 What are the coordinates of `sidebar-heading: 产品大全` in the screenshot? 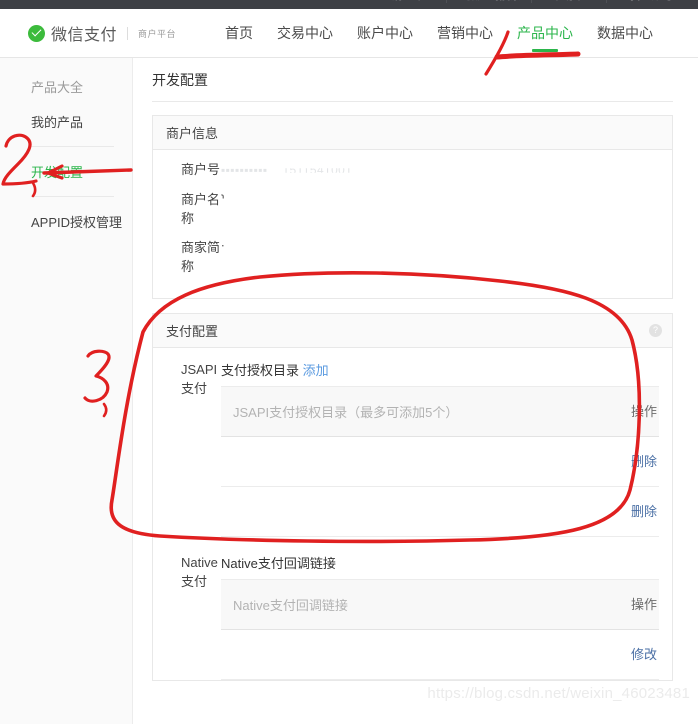 It's located at (57, 87).